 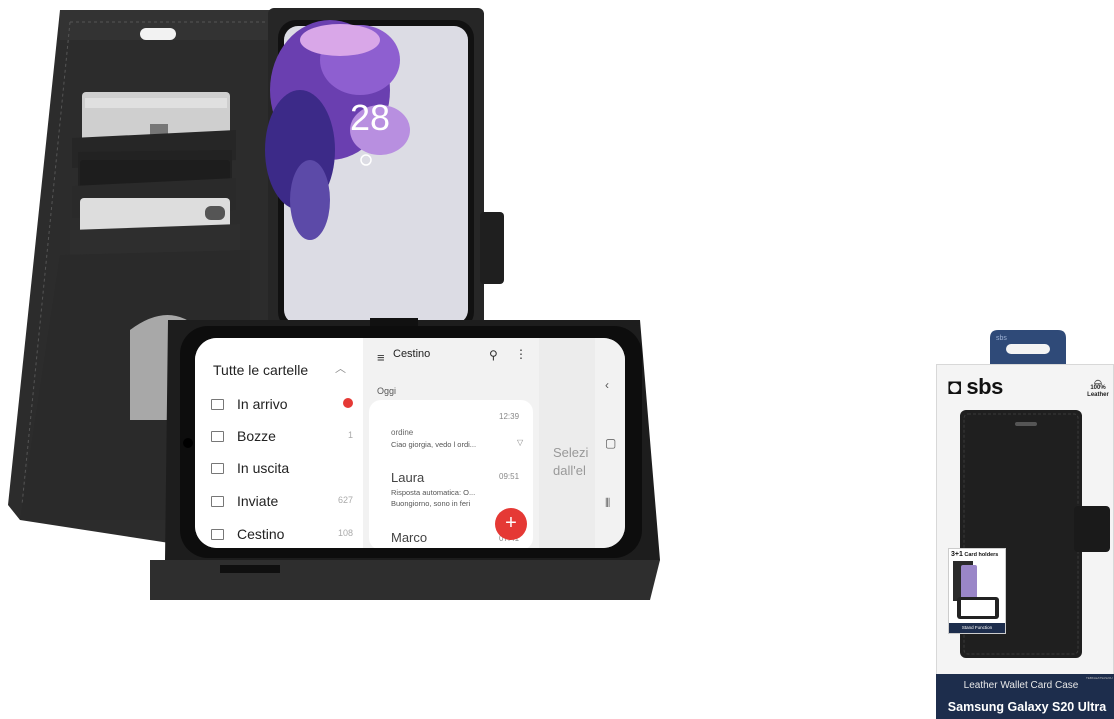 What do you see at coordinates (569, 470) in the screenshot?
I see `hint-line-2: dall'el` at bounding box center [569, 470].